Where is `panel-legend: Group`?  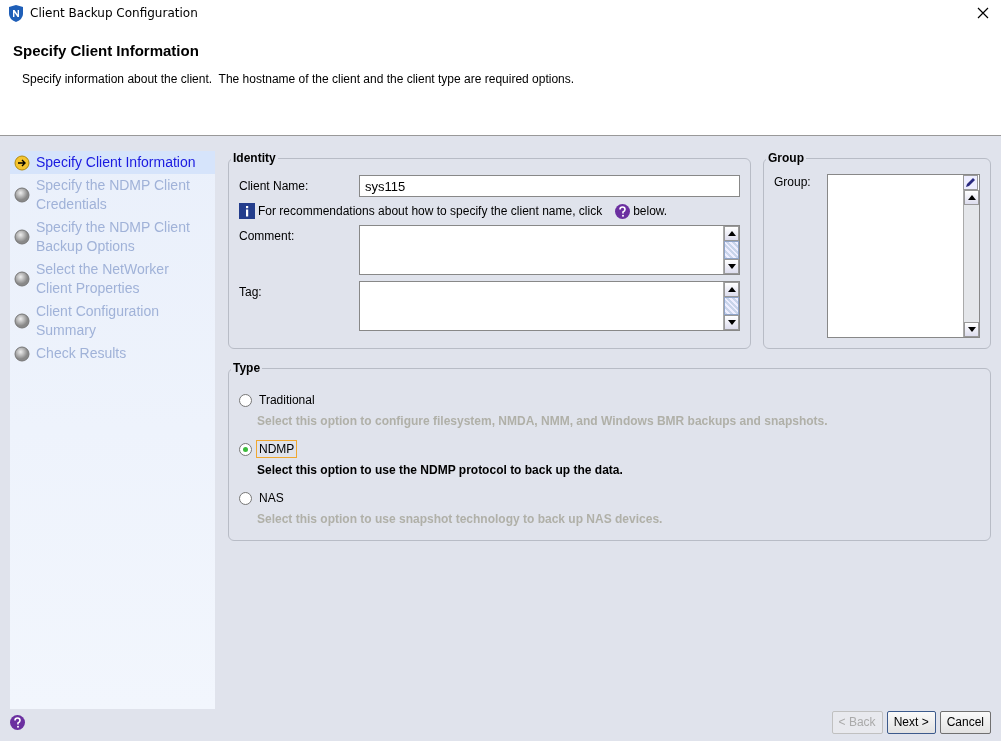
panel-legend: Group is located at coordinates (786, 158).